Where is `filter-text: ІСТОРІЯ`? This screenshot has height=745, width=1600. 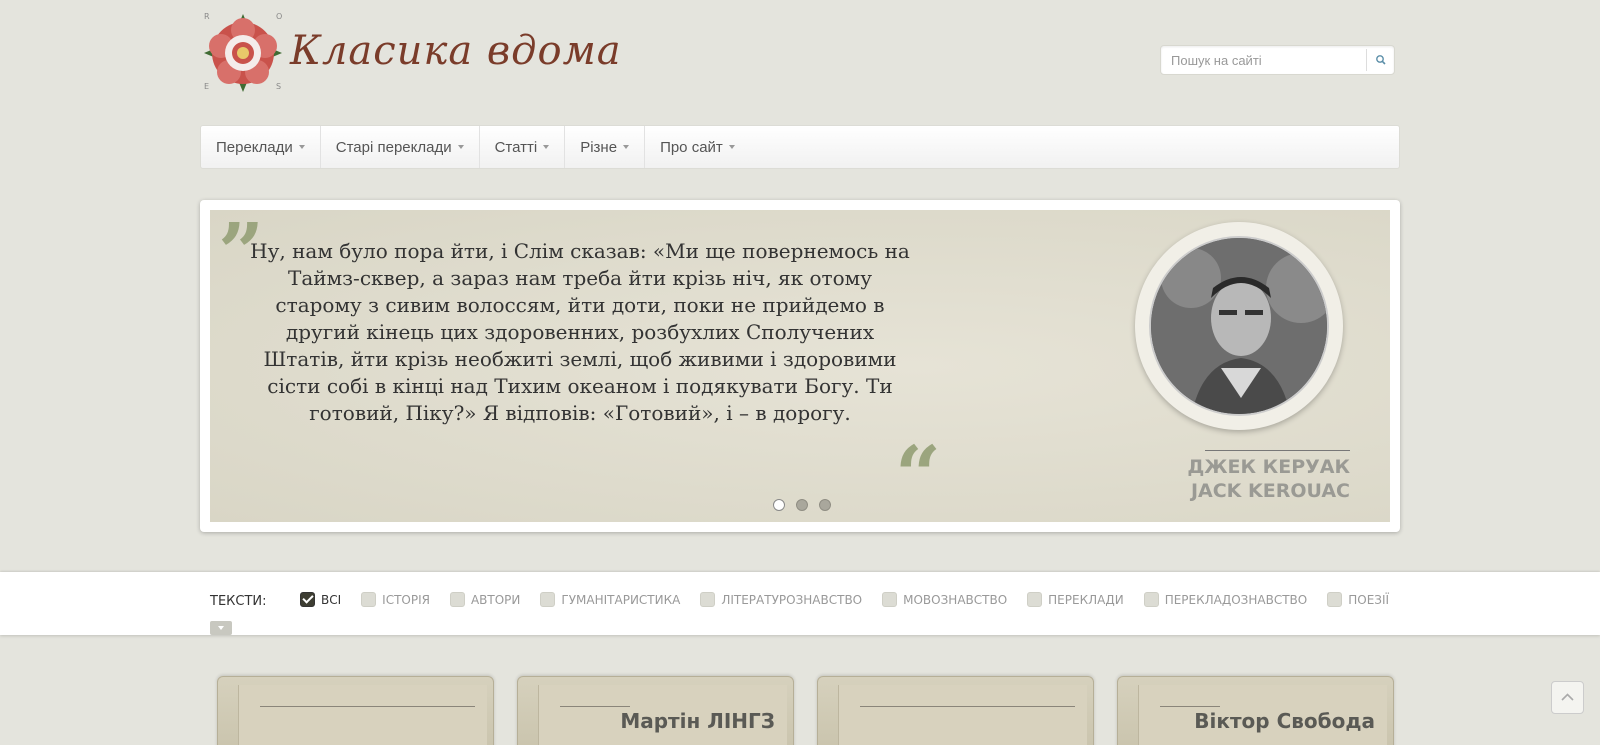
filter-text: ІСТОРІЯ is located at coordinates (406, 599).